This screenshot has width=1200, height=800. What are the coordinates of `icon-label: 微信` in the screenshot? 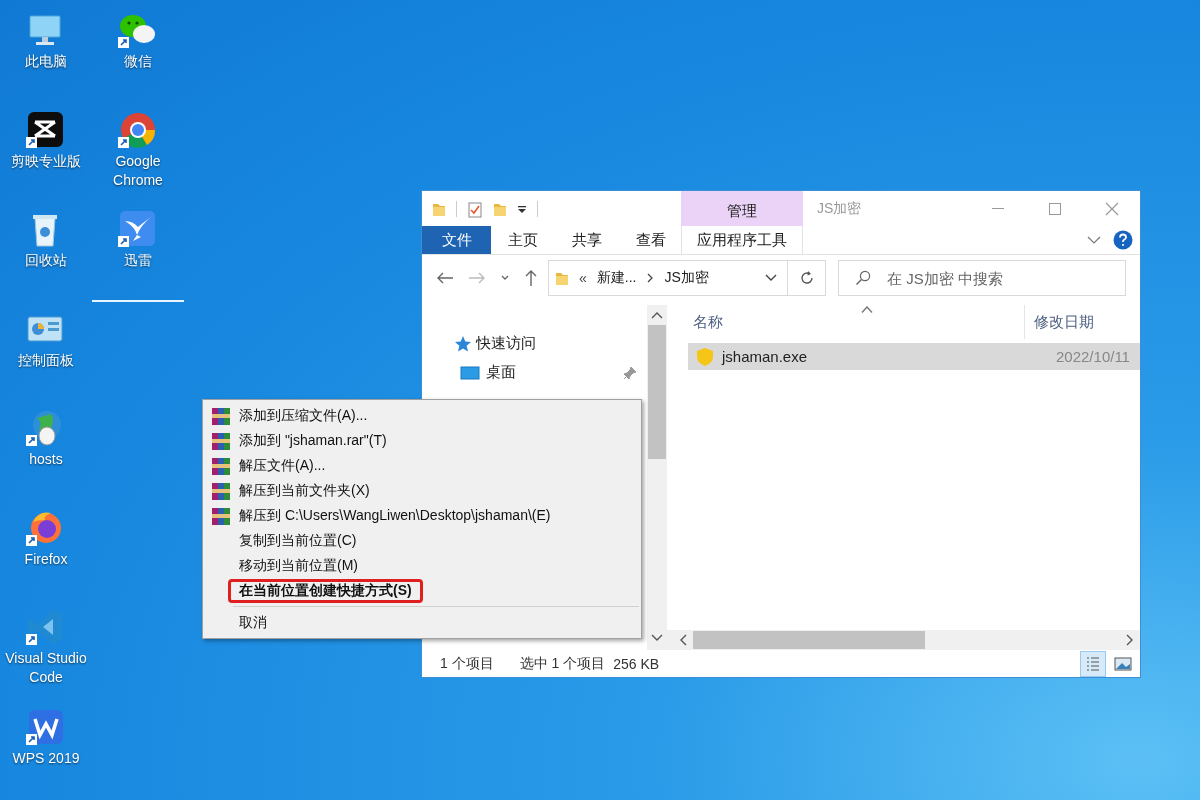 It's located at (138, 61).